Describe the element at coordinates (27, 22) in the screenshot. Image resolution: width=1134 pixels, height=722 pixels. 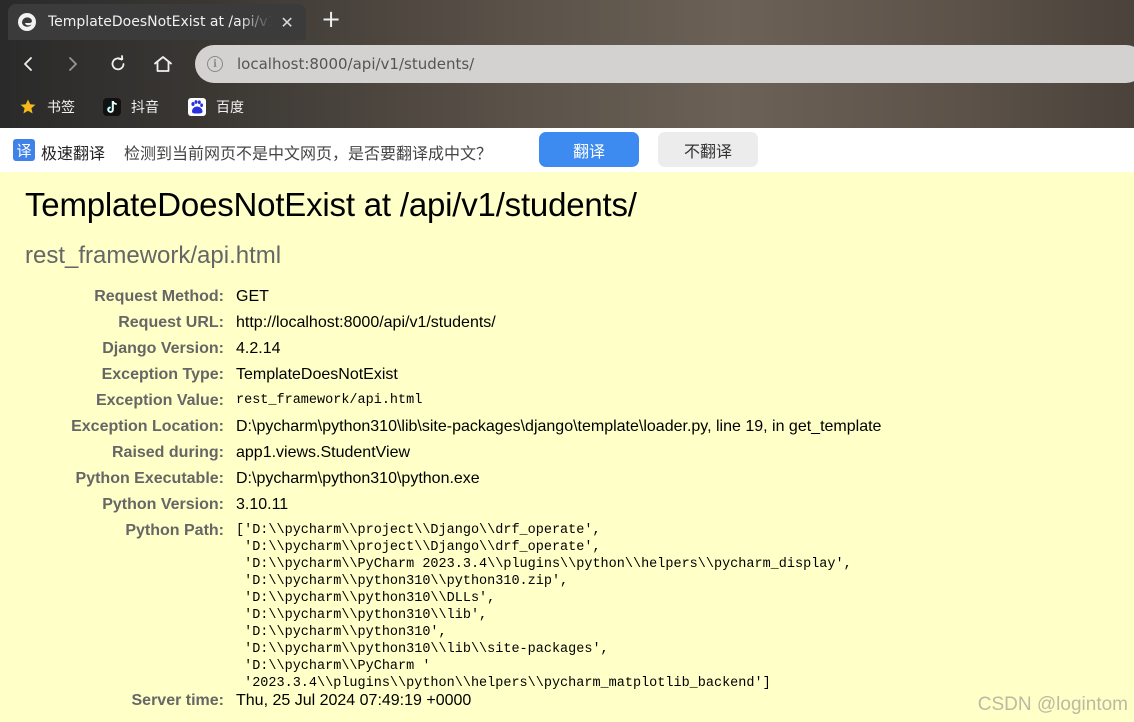
I see `edge-logo-icon` at that location.